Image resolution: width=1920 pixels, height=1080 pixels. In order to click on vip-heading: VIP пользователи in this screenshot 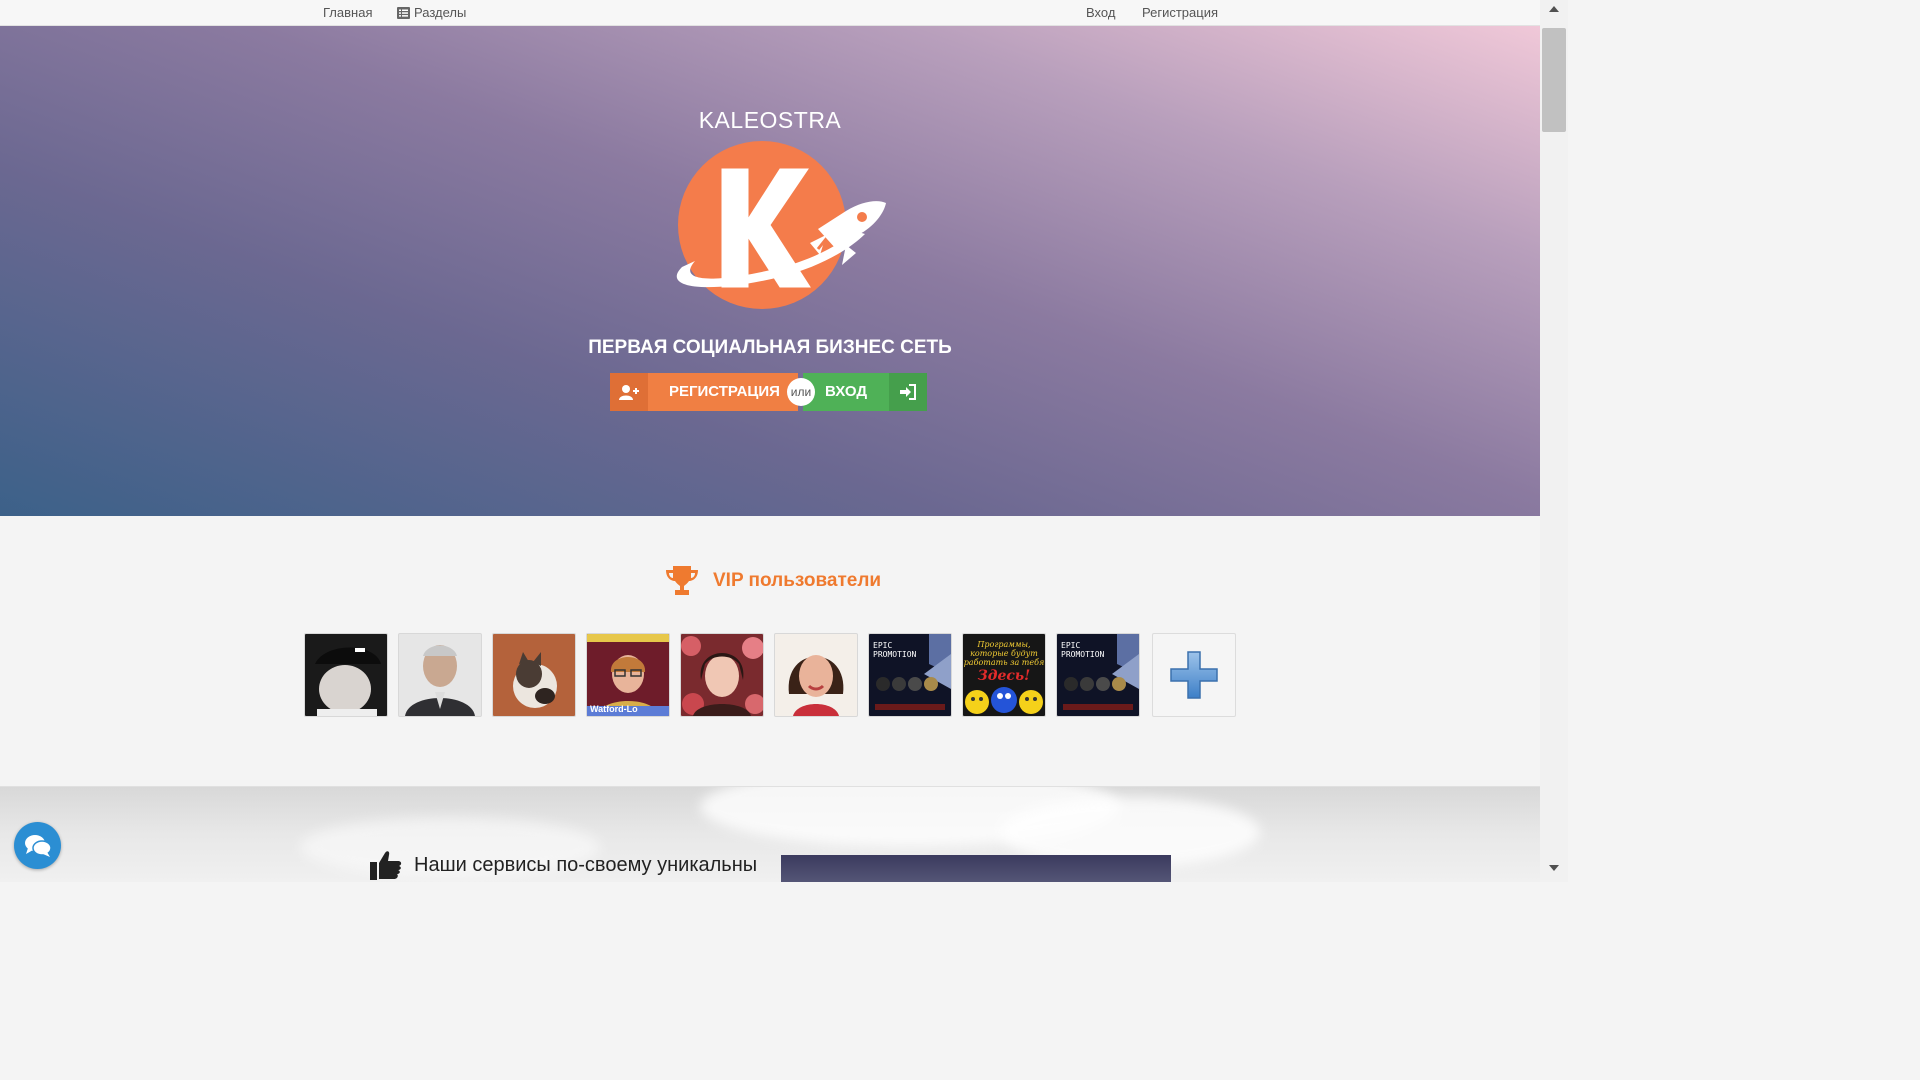, I will do `click(773, 581)`.